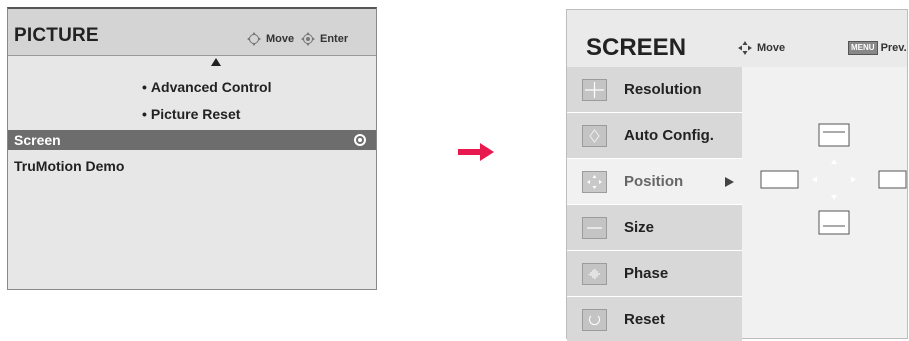 The width and height of the screenshot is (909, 341). I want to click on submenu-advanced-control: • Advanced Control, so click(206, 87).